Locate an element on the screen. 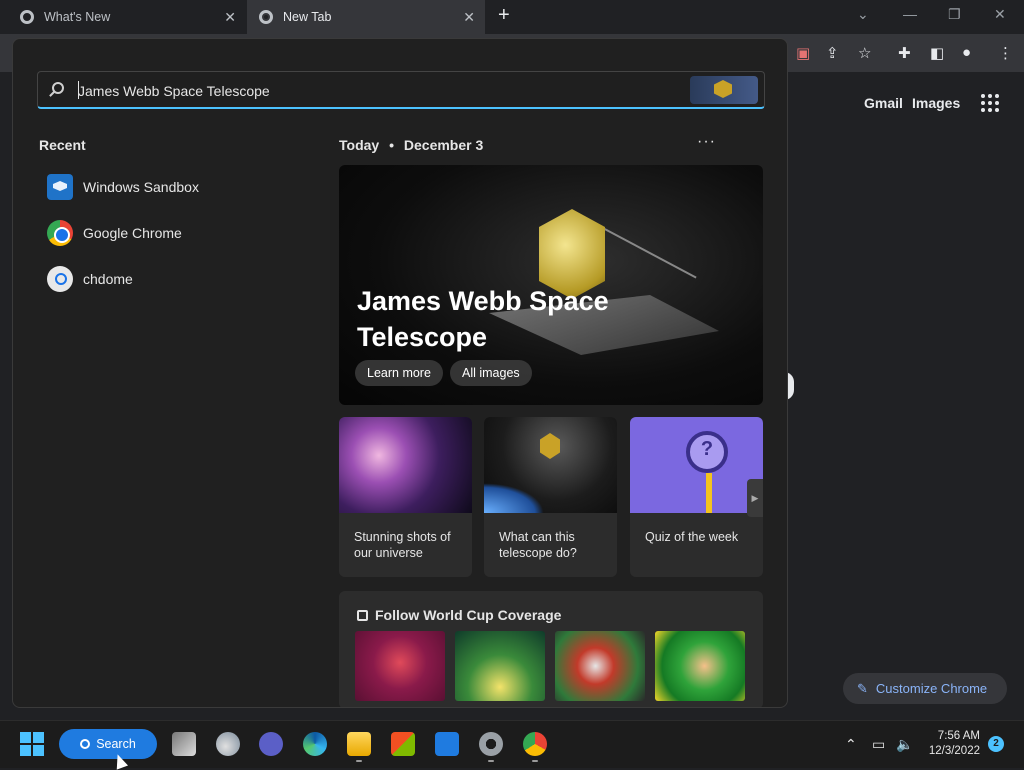 This screenshot has width=1024, height=770. customize-chrome-button: ✎ Customize Chrome is located at coordinates (925, 688).